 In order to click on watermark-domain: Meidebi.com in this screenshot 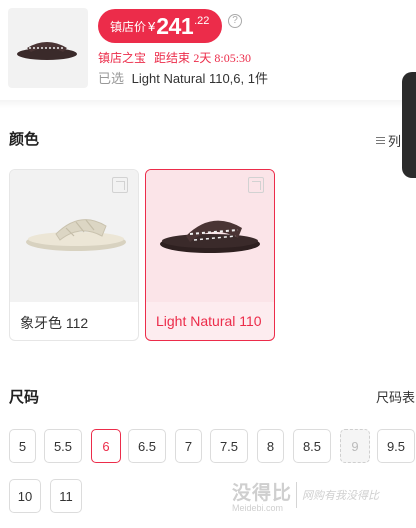, I will do `click(258, 508)`.